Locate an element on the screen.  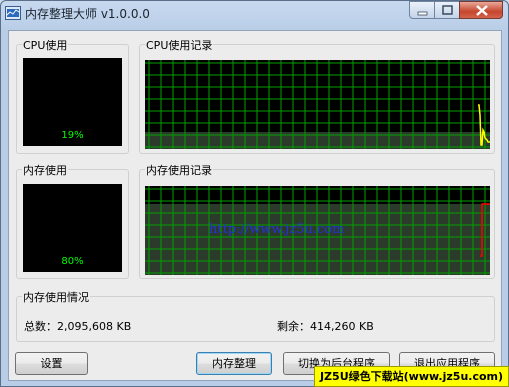
memory-percent: 80% is located at coordinates (72, 261).